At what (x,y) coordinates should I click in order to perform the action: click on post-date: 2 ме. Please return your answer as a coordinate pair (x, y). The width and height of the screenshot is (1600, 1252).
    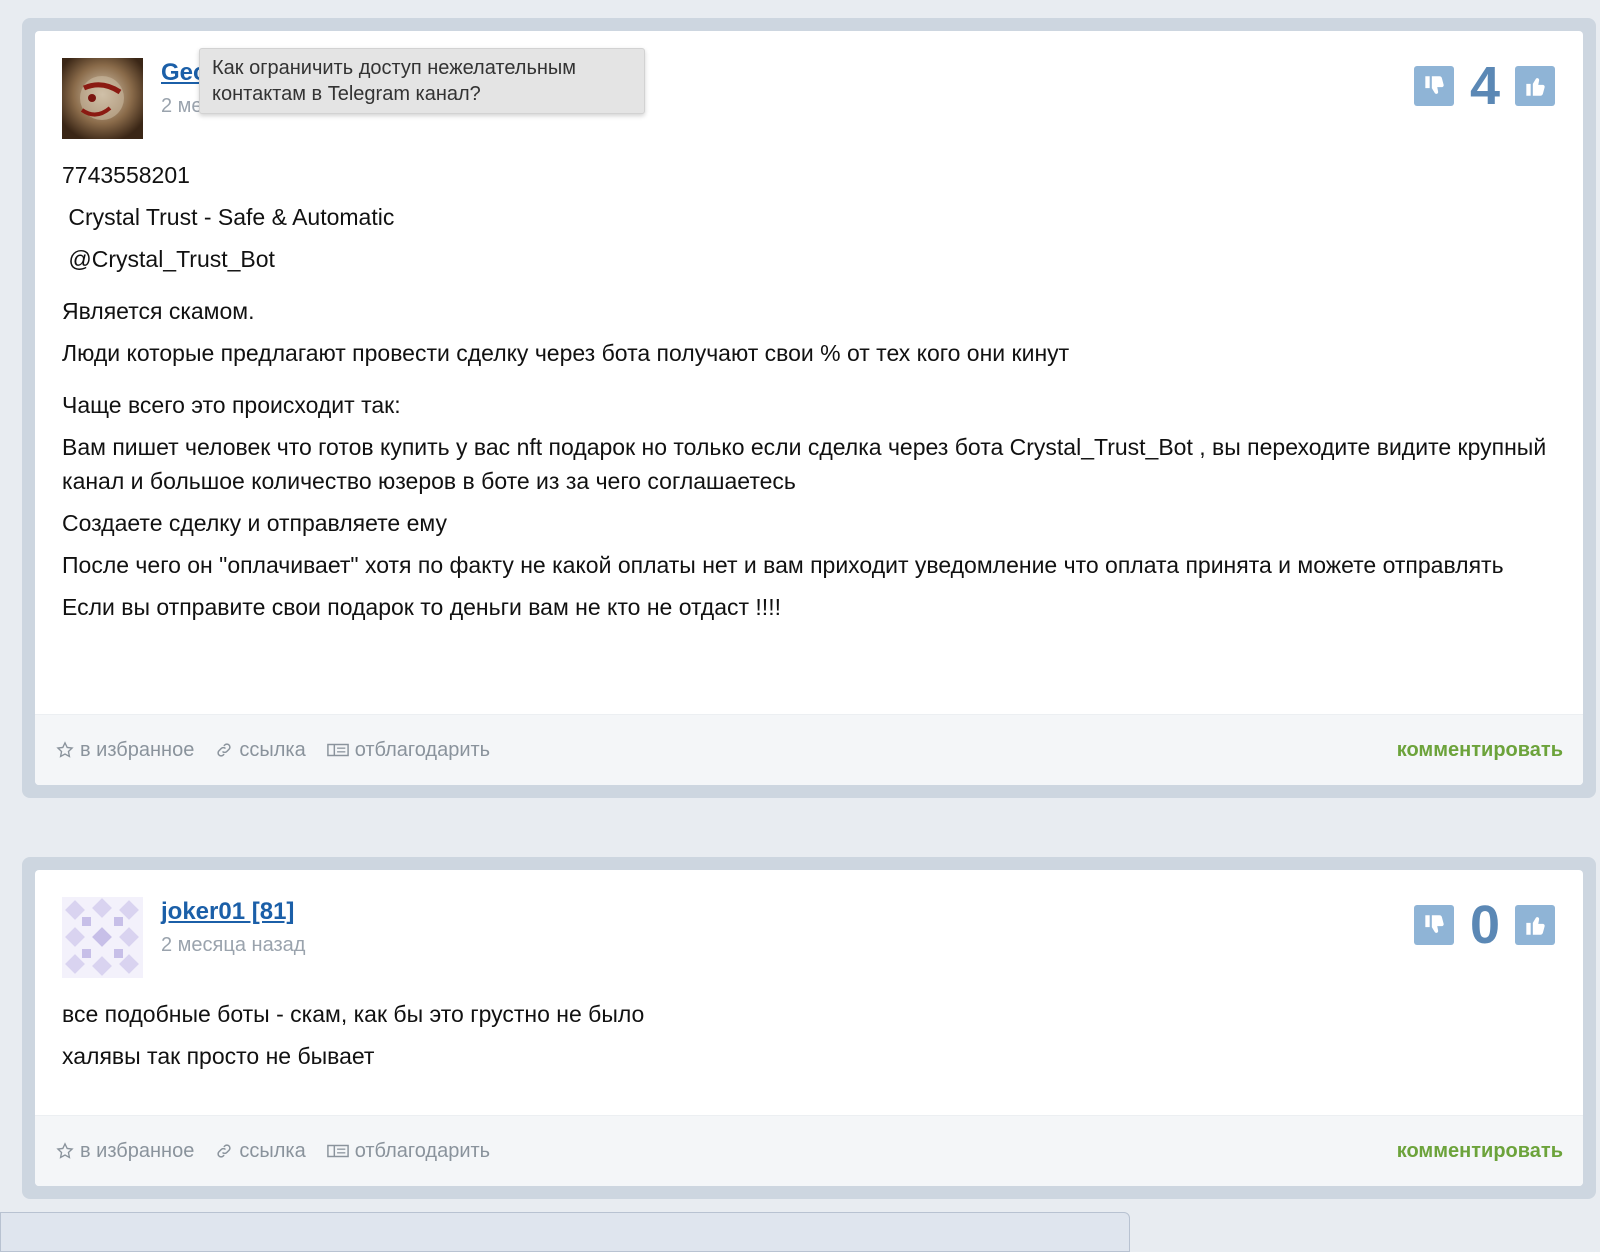
    Looking at the image, I should click on (182, 106).